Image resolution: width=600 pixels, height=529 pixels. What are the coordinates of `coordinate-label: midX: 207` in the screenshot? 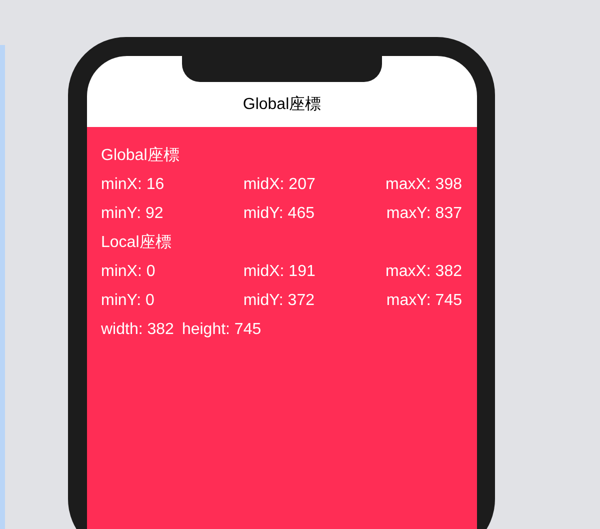 It's located at (279, 185).